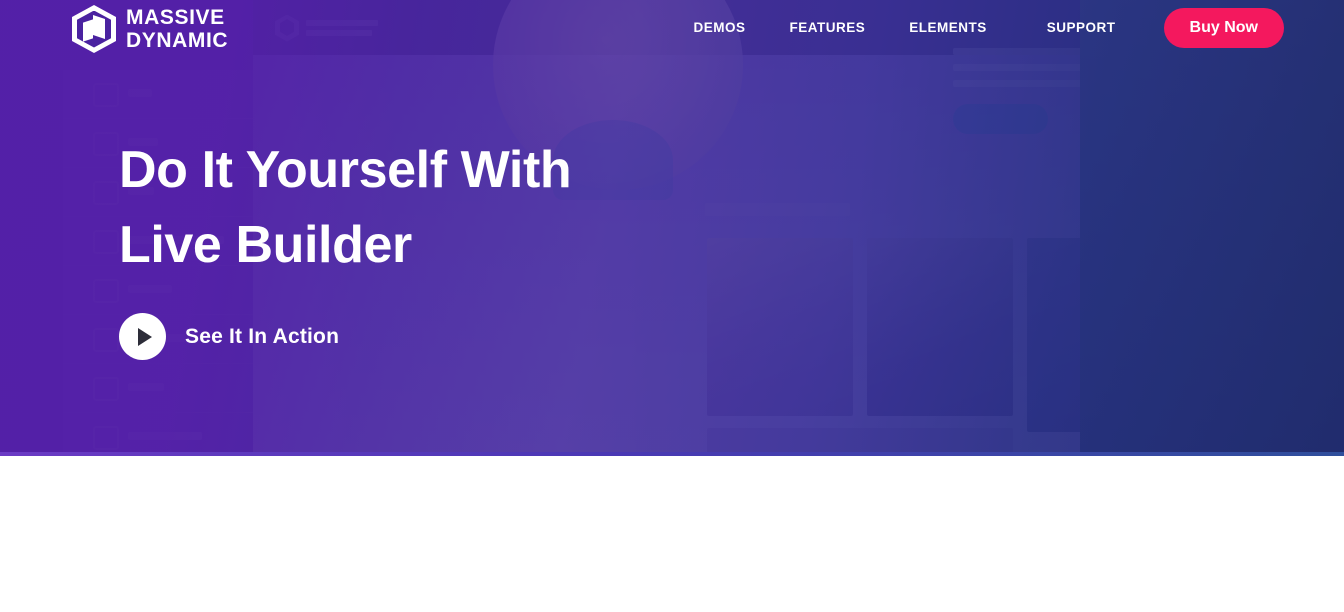 This screenshot has height=612, width=1344. What do you see at coordinates (948, 27) in the screenshot?
I see `nav-item-elements: ELEMENTS` at bounding box center [948, 27].